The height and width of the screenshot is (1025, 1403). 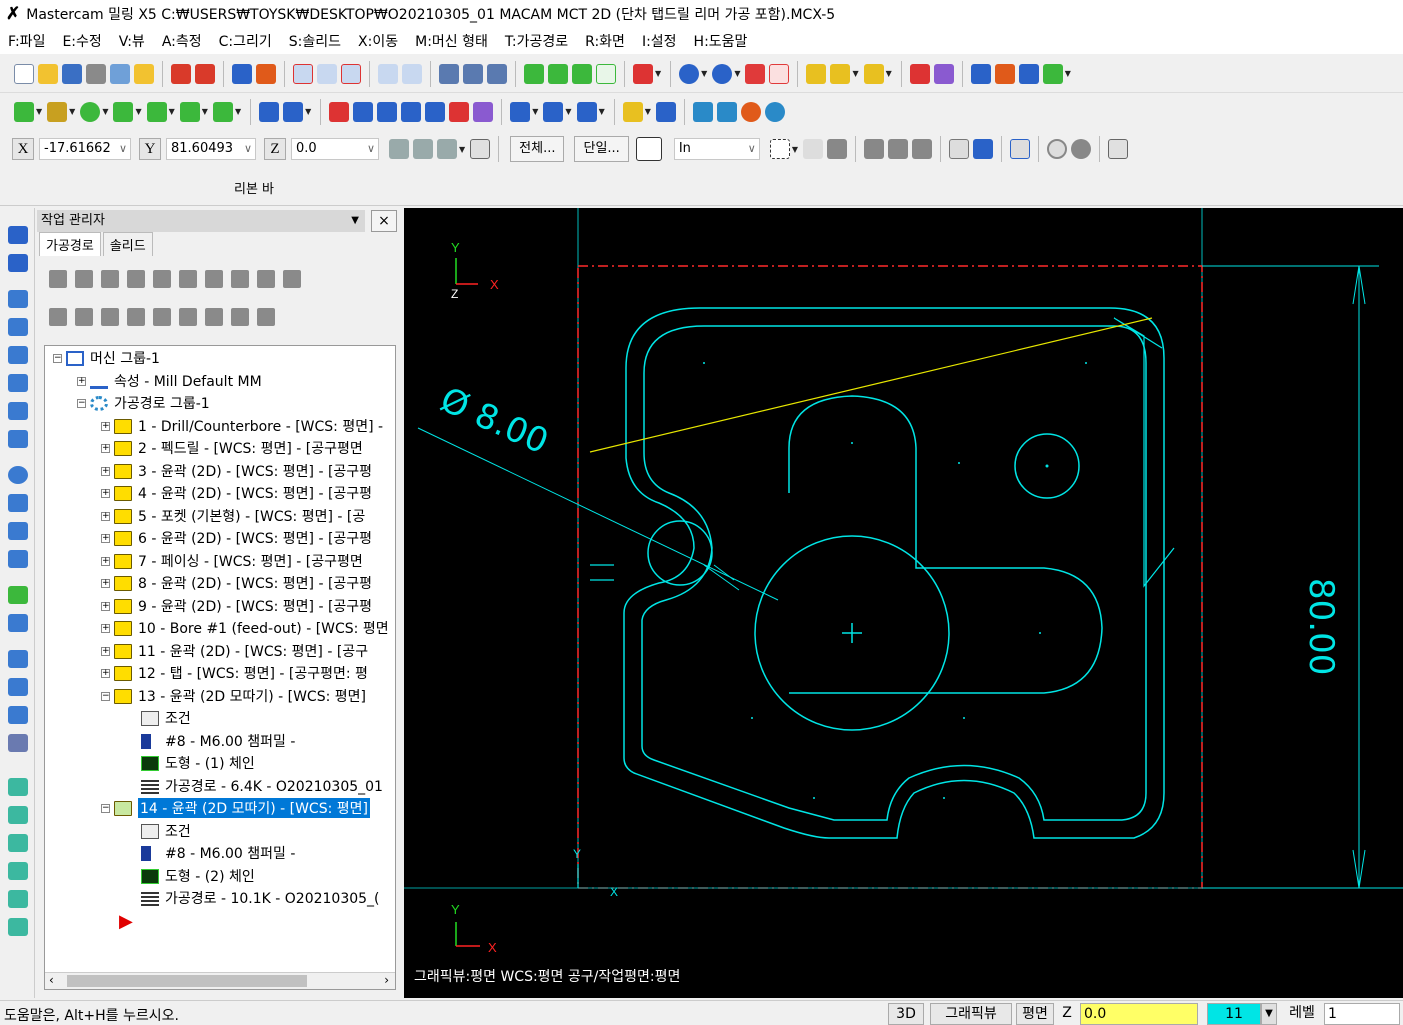 What do you see at coordinates (335, 149) in the screenshot?
I see `z-coord-input: 0.0` at bounding box center [335, 149].